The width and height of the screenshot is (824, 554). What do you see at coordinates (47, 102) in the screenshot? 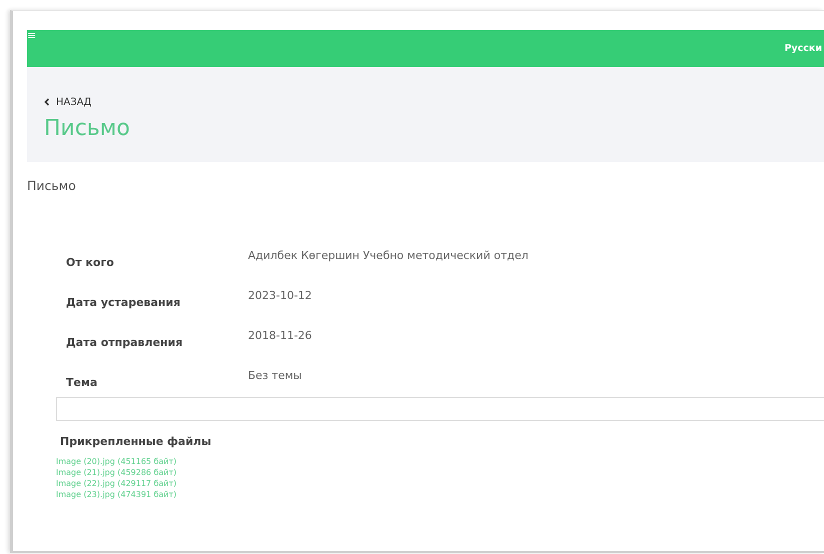
I see `chevron-left-icon` at bounding box center [47, 102].